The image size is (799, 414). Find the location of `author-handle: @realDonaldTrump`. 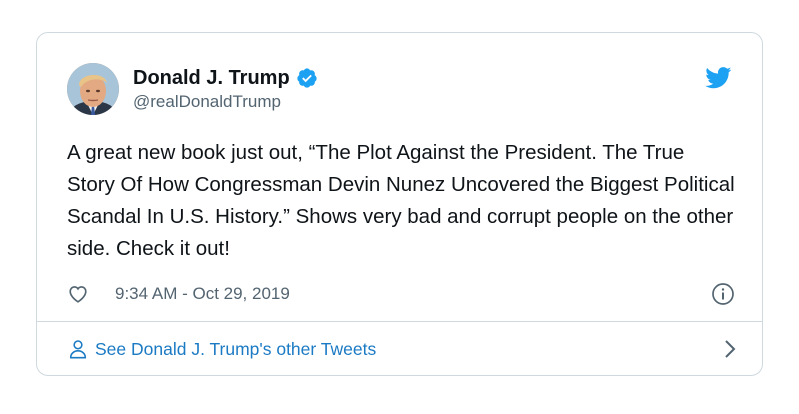

author-handle: @realDonaldTrump is located at coordinates (225, 102).